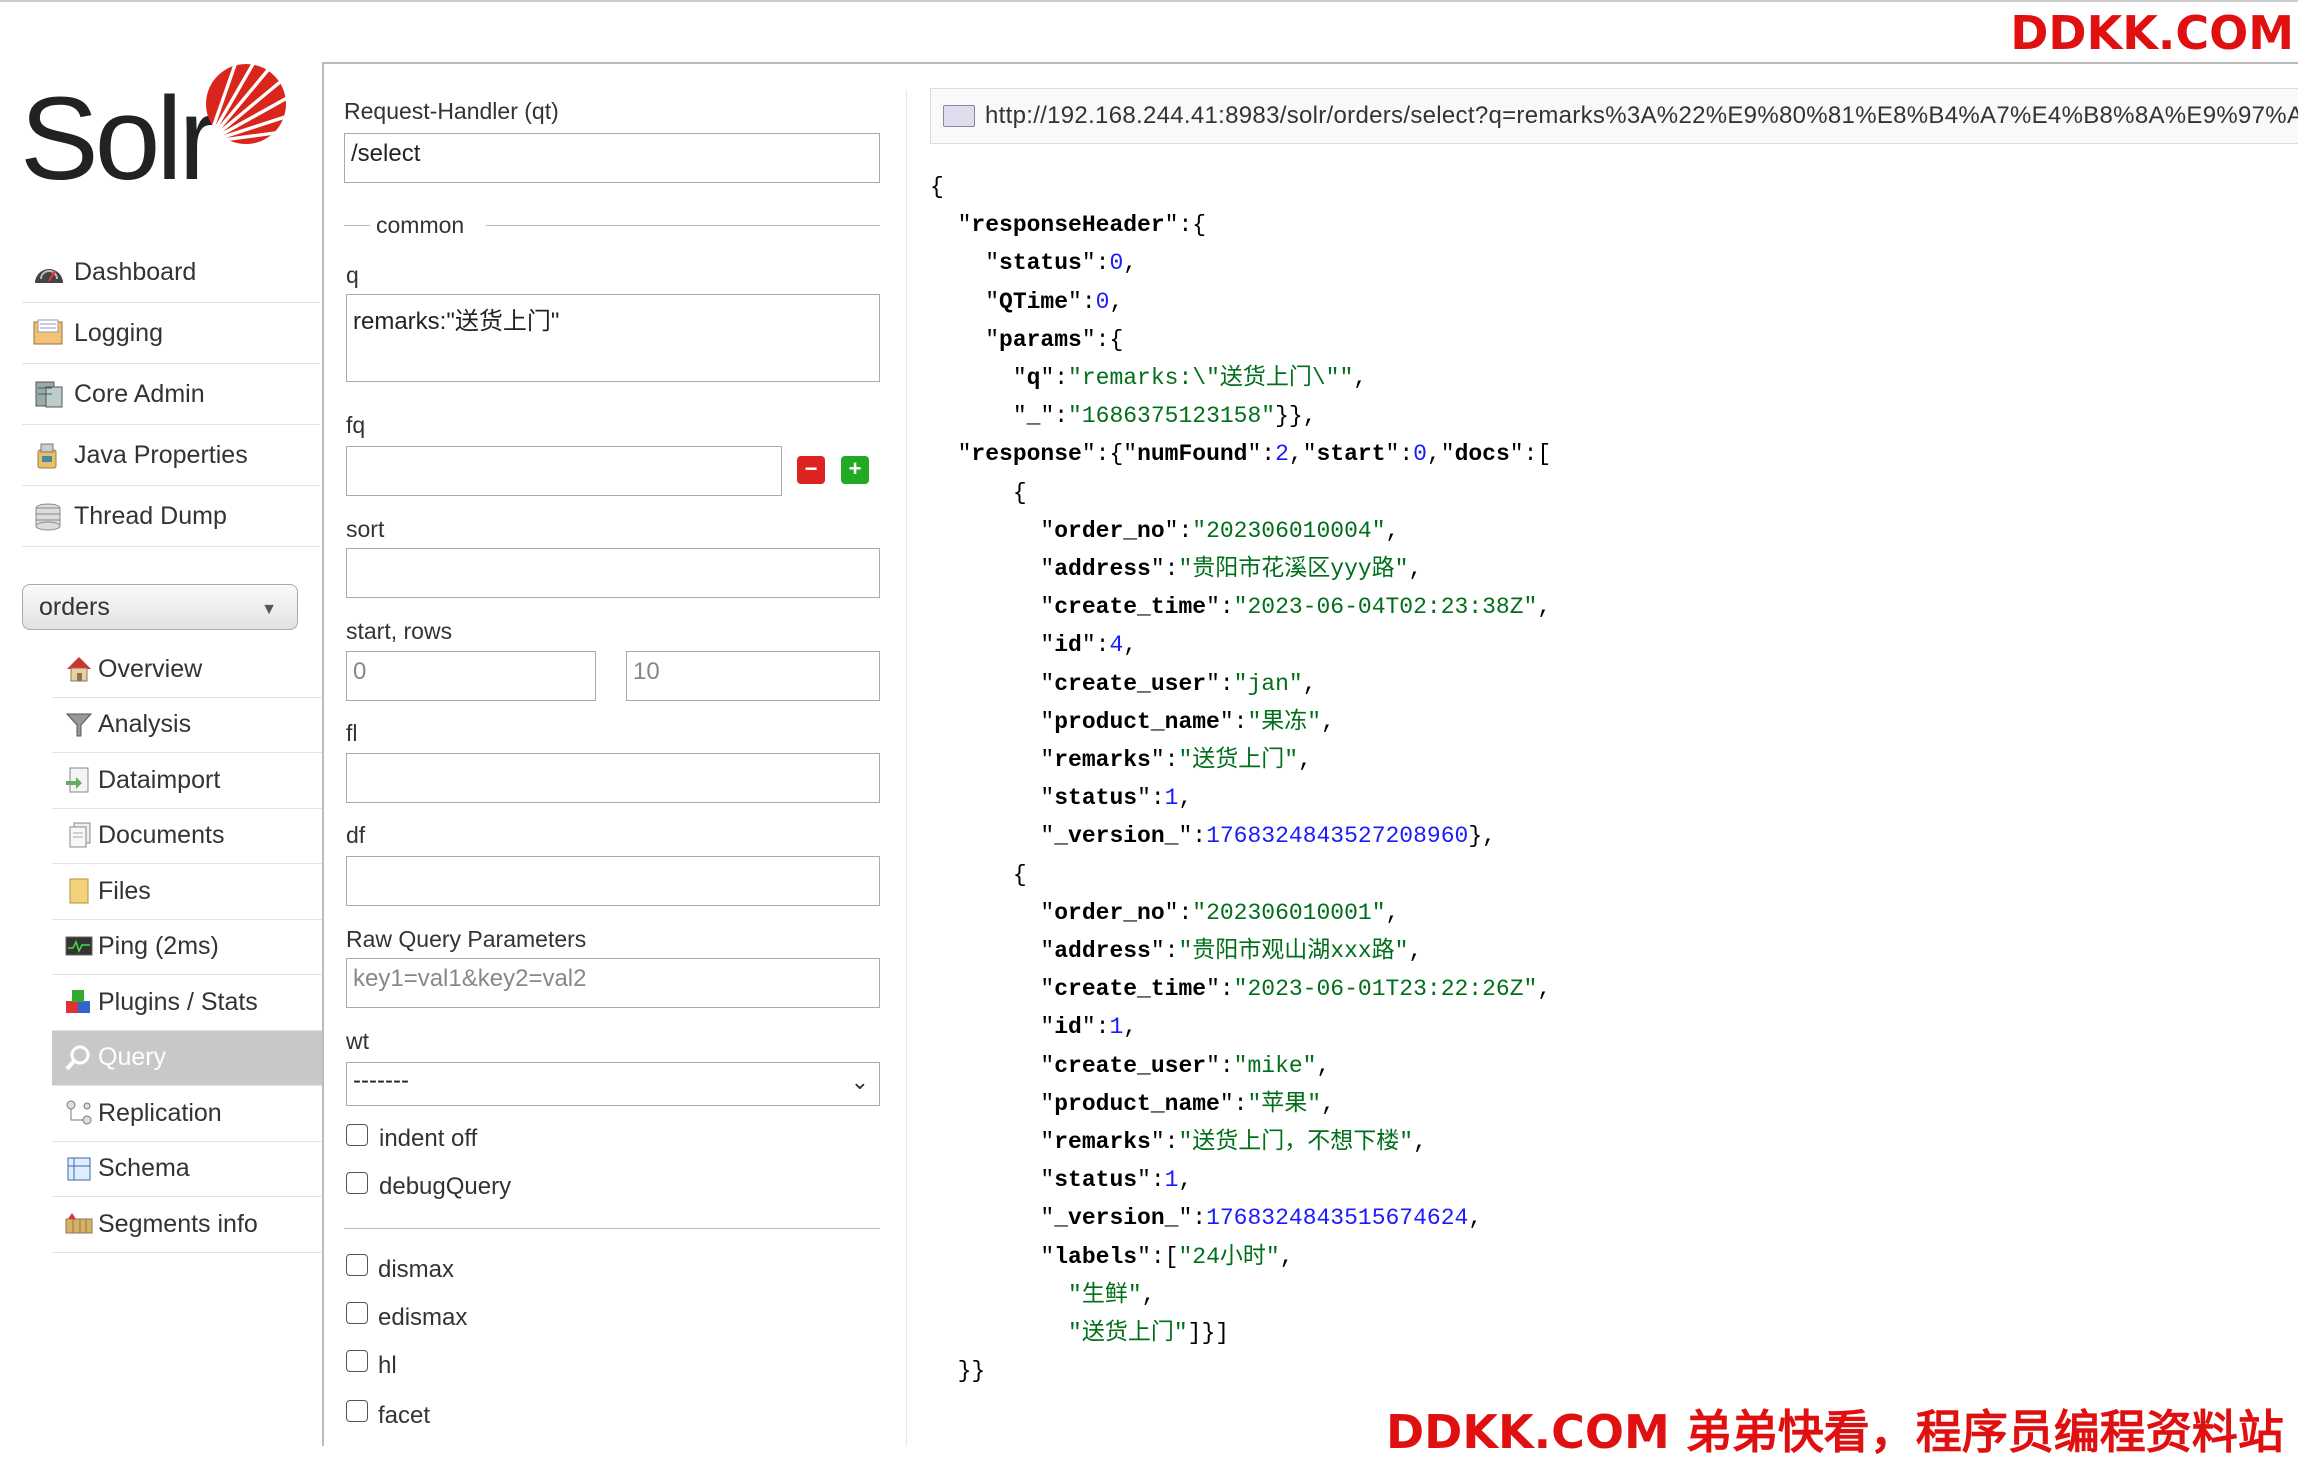 This screenshot has width=2298, height=1462. I want to click on json-line: "送货上门"]}], so click(1149, 1333).